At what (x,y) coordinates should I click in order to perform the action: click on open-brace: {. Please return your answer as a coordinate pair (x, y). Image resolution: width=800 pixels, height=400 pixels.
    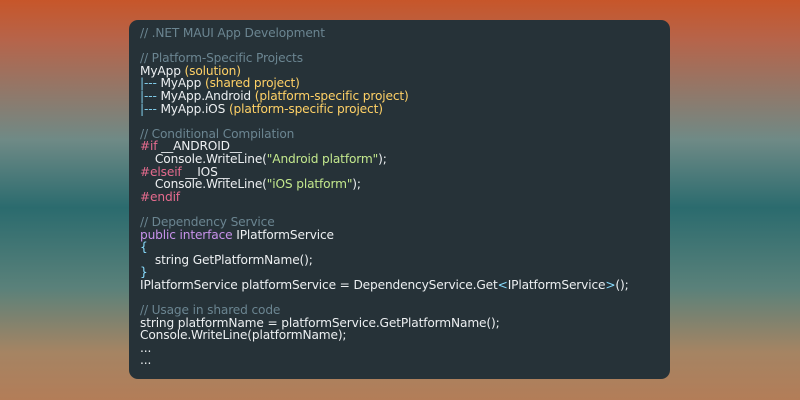
    Looking at the image, I should click on (144, 247).